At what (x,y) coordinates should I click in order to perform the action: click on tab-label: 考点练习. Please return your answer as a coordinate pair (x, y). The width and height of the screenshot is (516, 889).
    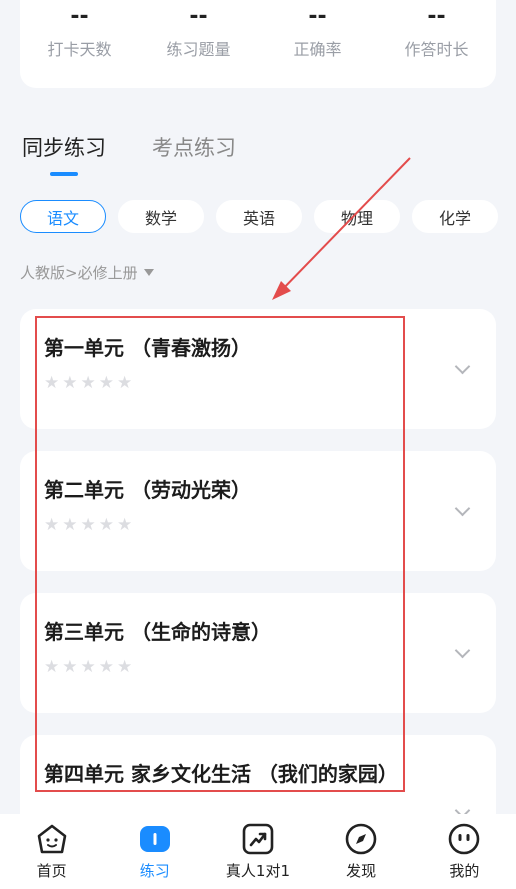
    Looking at the image, I should click on (194, 148).